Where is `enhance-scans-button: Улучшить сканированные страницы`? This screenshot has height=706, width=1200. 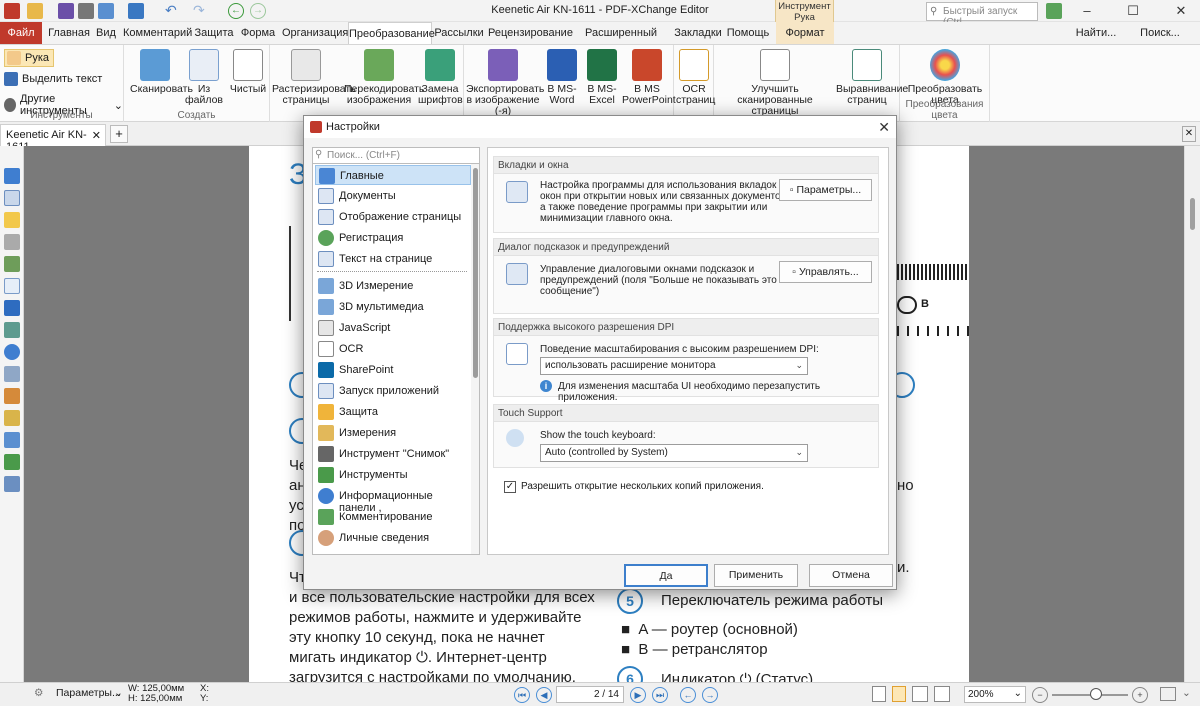
enhance-scans-button: Улучшить сканированные страницы is located at coordinates (775, 83).